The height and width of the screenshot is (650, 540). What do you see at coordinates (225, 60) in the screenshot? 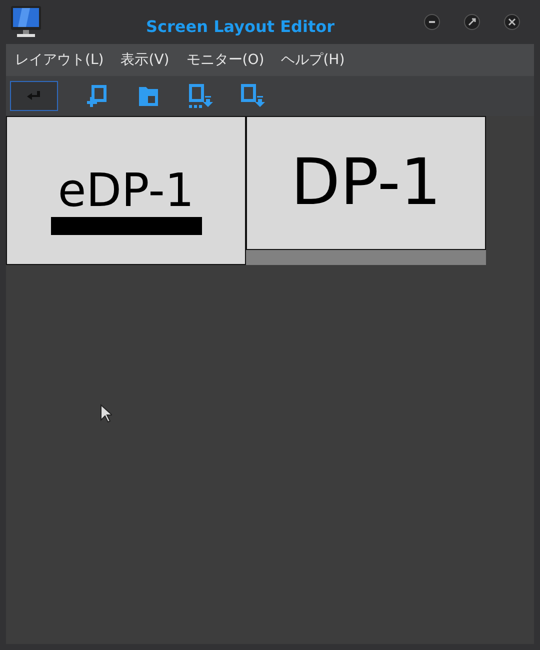
I see `menu-item: モニター(O)` at bounding box center [225, 60].